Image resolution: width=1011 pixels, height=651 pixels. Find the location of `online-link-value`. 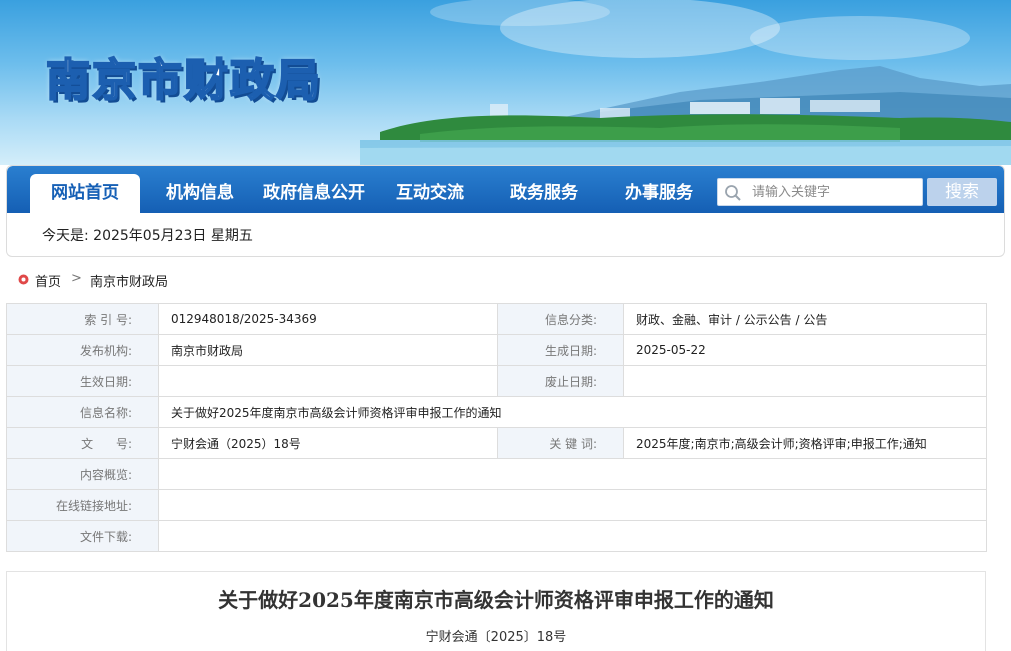

online-link-value is located at coordinates (572, 505).